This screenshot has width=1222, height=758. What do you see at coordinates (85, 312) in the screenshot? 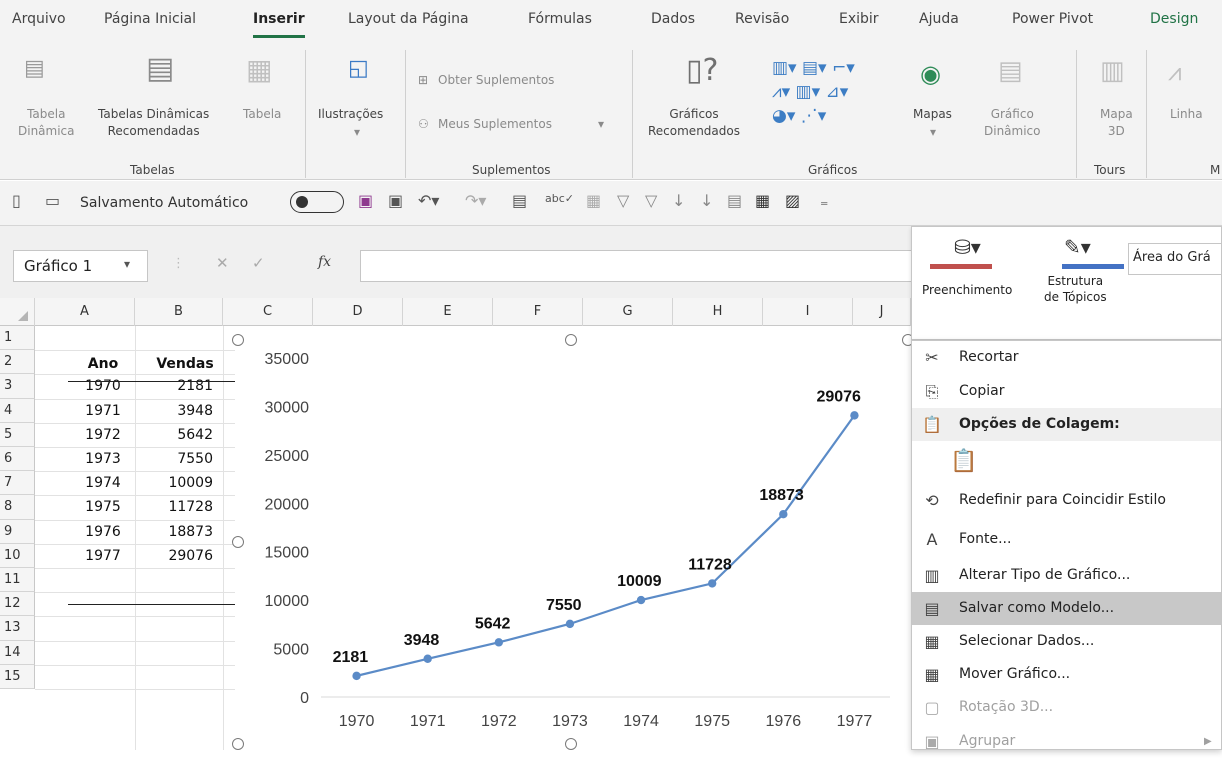
I see `column-header-a: A` at bounding box center [85, 312].